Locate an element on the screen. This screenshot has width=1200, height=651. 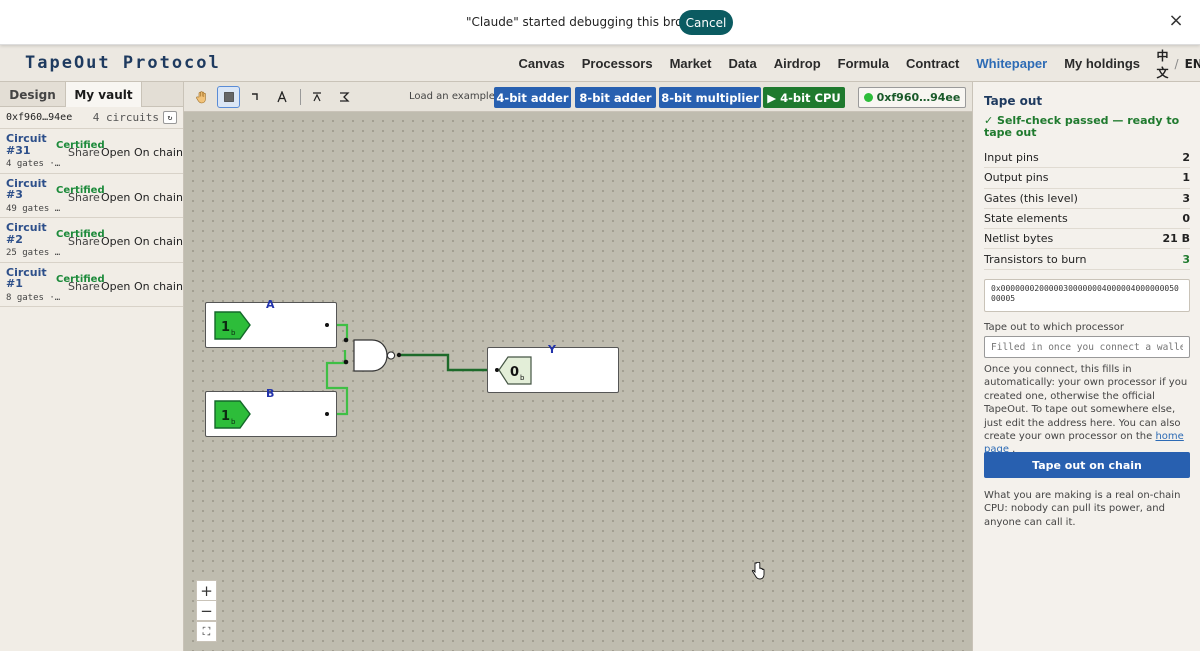
nav-contract: Contract is located at coordinates (932, 63).